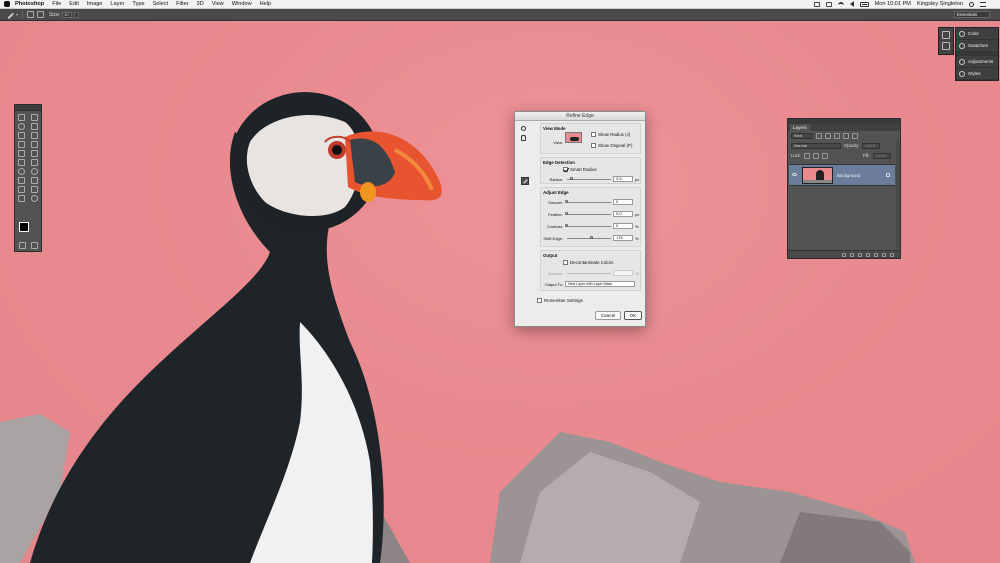 The image size is (1000, 563). What do you see at coordinates (851, 4) in the screenshot?
I see `volume-icon` at bounding box center [851, 4].